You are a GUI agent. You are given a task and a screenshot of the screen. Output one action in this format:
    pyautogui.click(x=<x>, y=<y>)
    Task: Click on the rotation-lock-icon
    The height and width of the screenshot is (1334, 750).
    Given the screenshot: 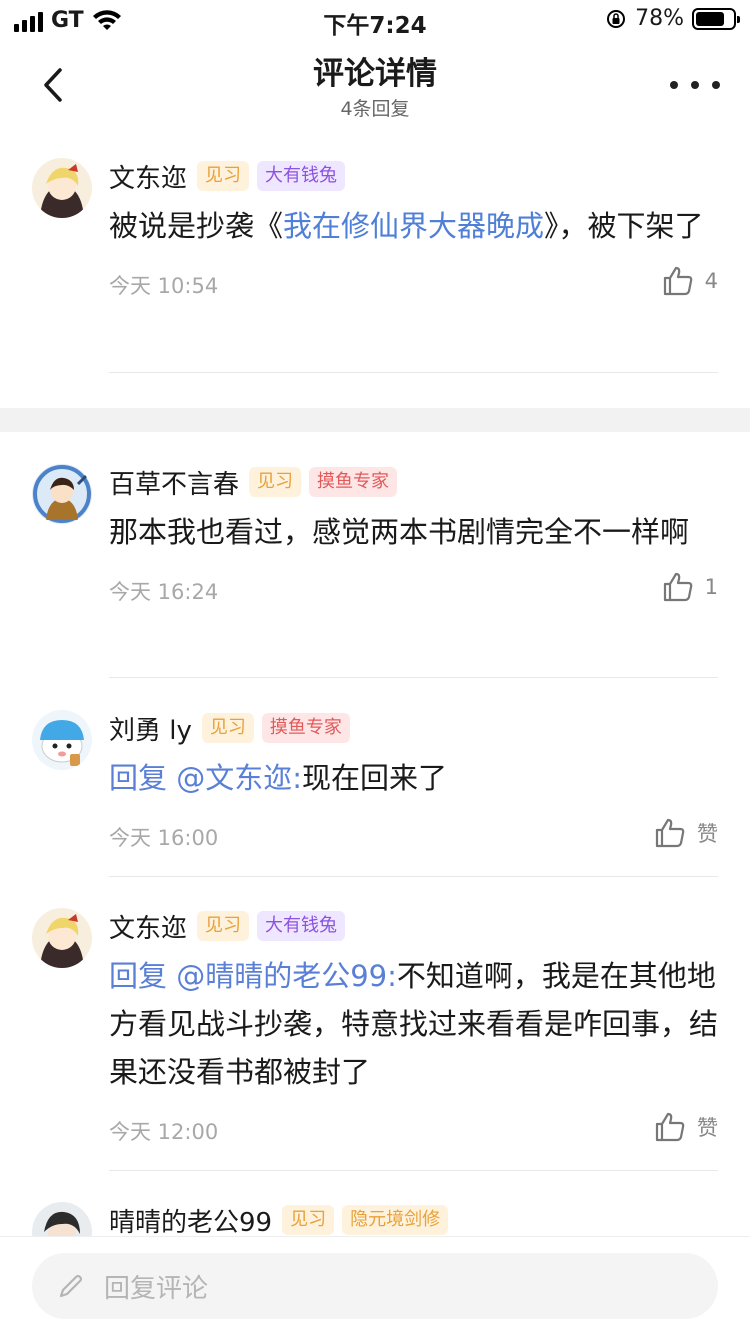 What is the action you would take?
    pyautogui.click(x=616, y=18)
    